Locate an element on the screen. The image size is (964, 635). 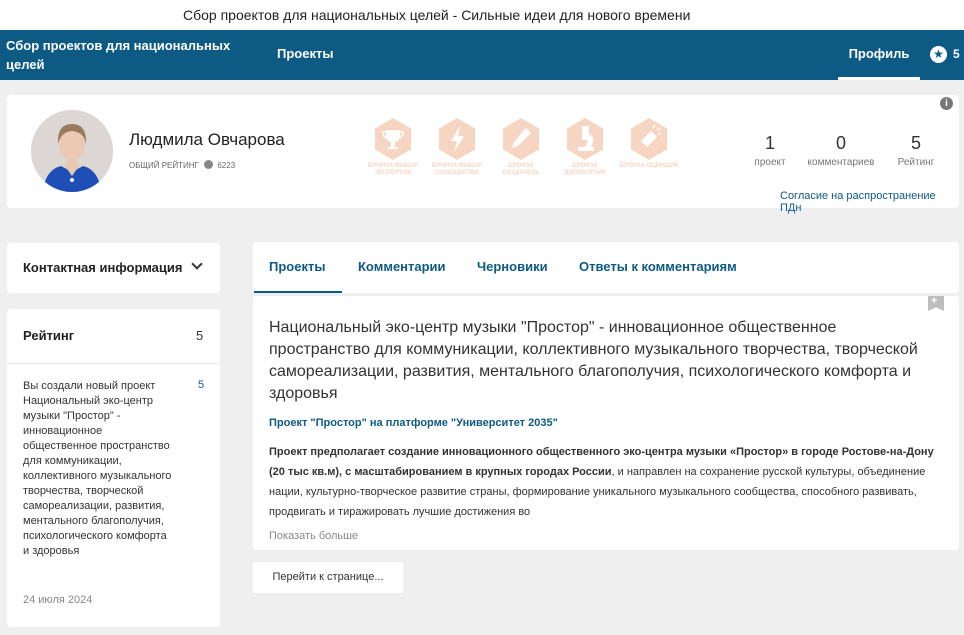
show-more-link: Показать больше is located at coordinates (313, 536).